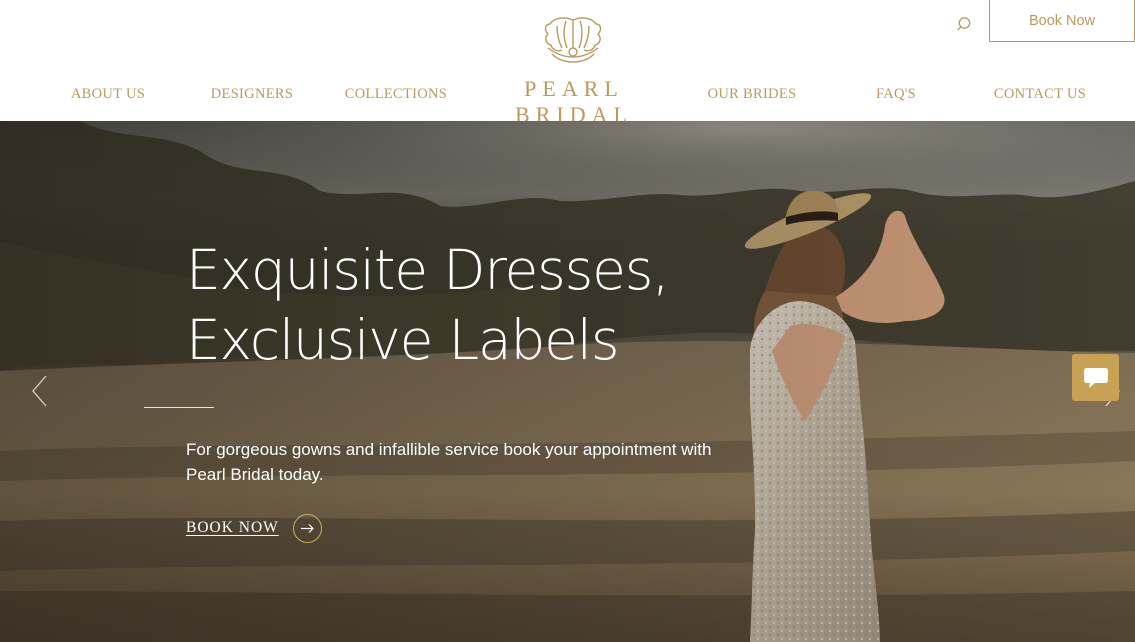  Describe the element at coordinates (403, 340) in the screenshot. I see `hero-title-line-2: Exclusive Labels` at that location.